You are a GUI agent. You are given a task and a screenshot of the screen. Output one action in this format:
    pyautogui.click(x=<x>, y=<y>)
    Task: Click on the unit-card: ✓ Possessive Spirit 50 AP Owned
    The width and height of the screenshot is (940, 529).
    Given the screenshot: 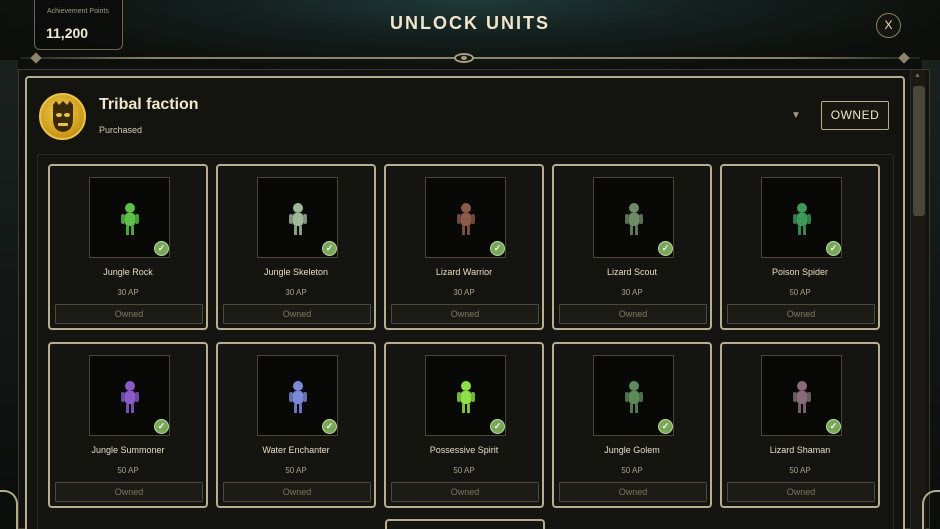 What is the action you would take?
    pyautogui.click(x=464, y=425)
    